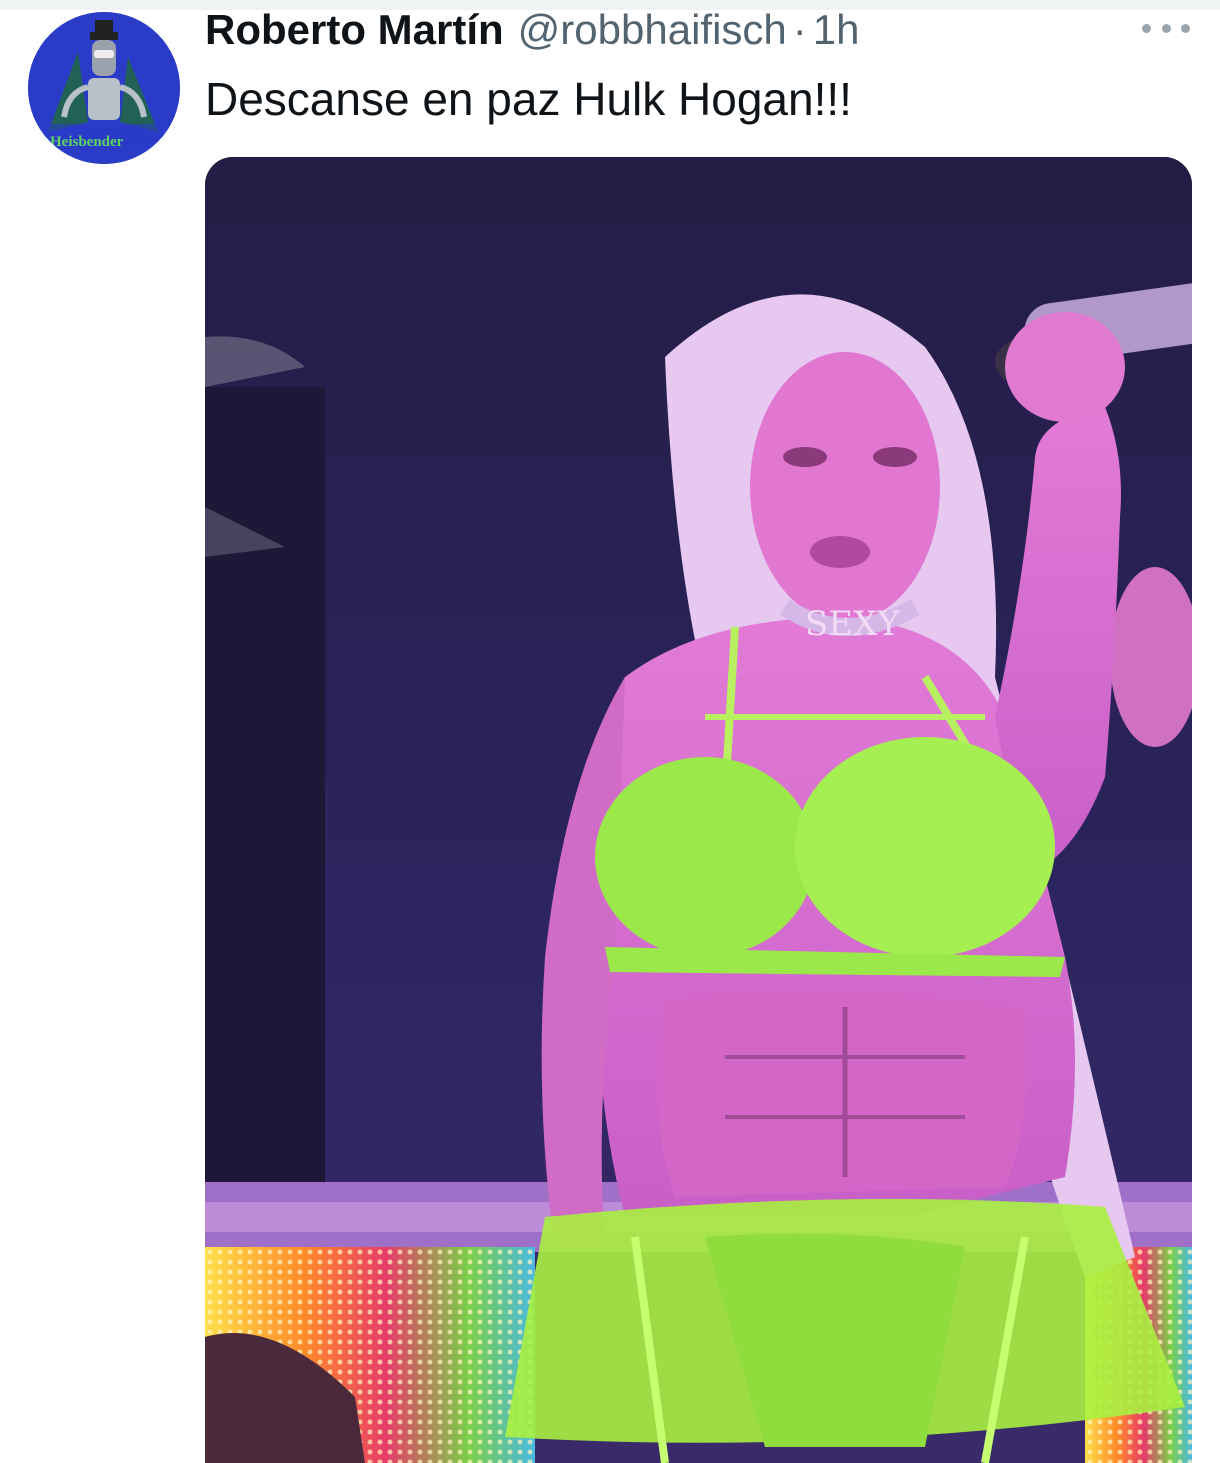 The height and width of the screenshot is (1463, 1220). Describe the element at coordinates (852, 624) in the screenshot. I see `necklace-text: SEXY` at that location.